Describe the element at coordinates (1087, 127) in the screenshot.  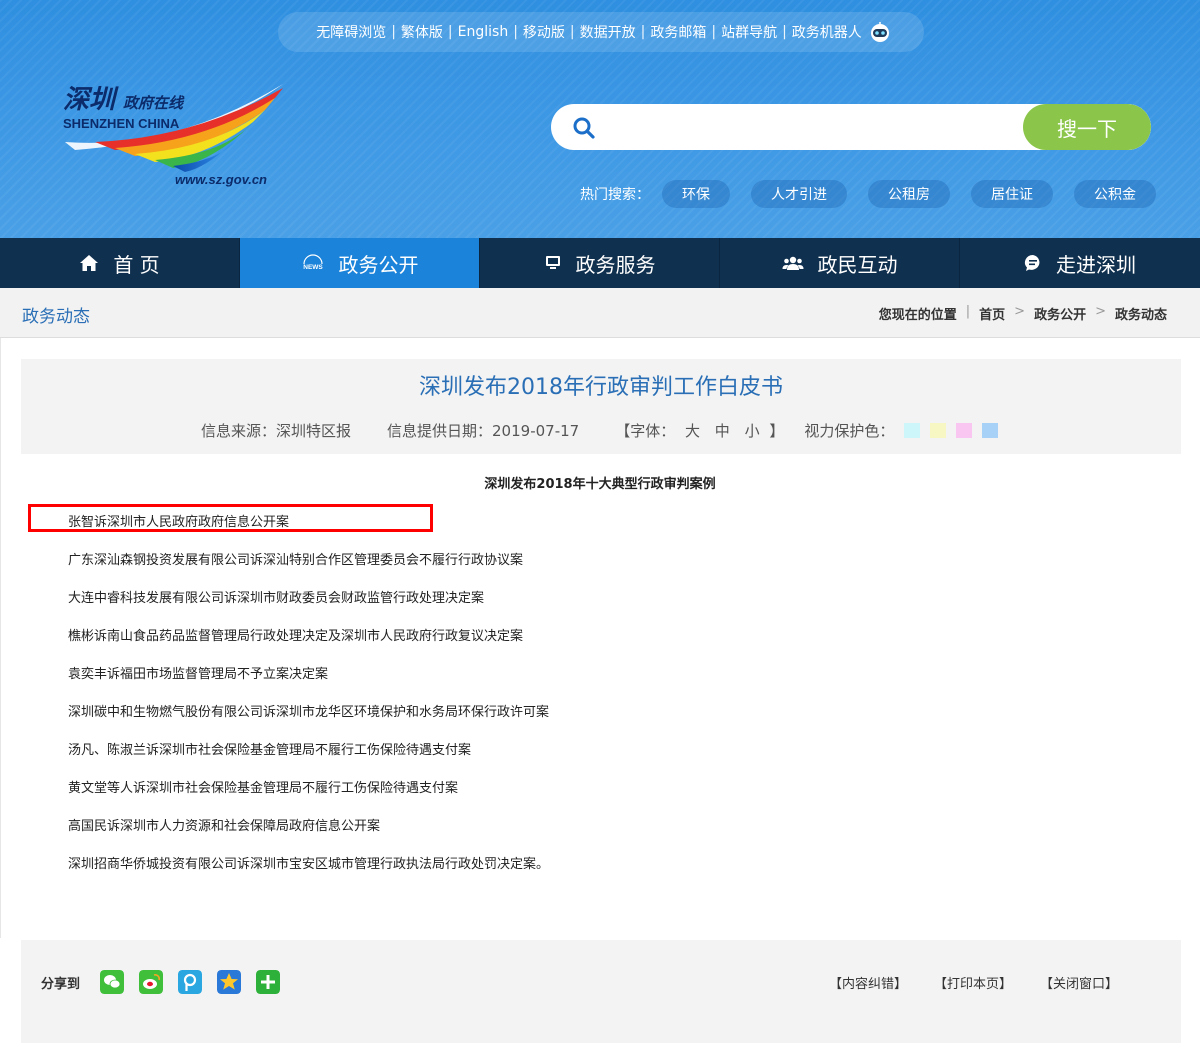
I see `search-button: 搜一下` at that location.